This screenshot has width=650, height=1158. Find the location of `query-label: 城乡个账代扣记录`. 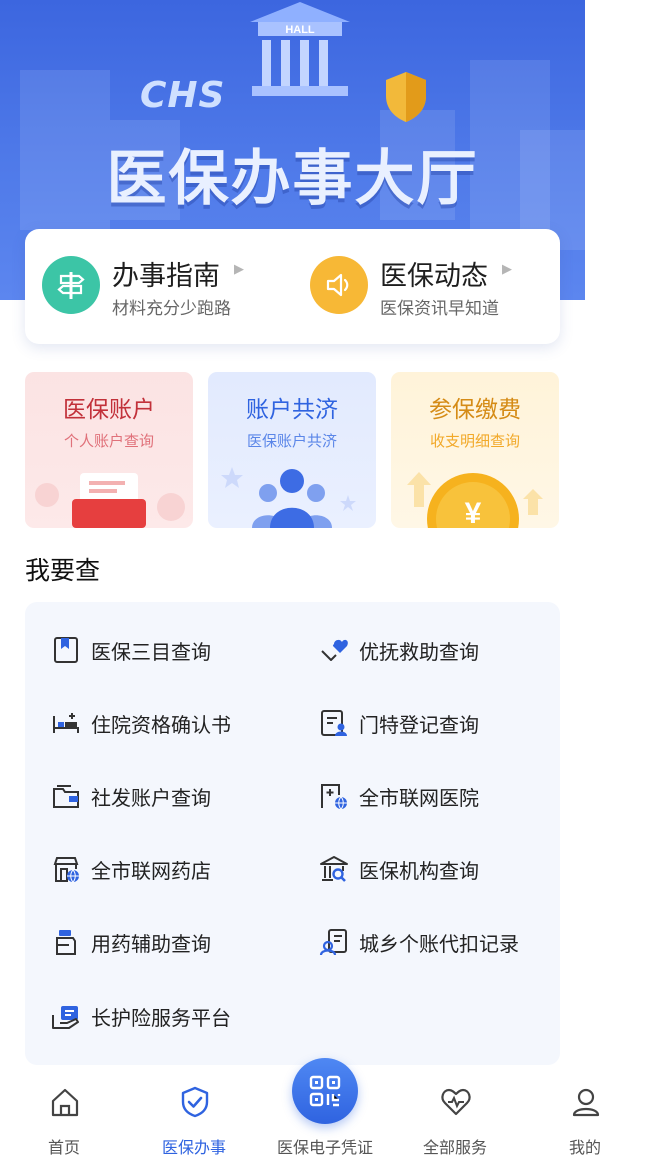

query-label: 城乡个账代扣记录 is located at coordinates (439, 944).